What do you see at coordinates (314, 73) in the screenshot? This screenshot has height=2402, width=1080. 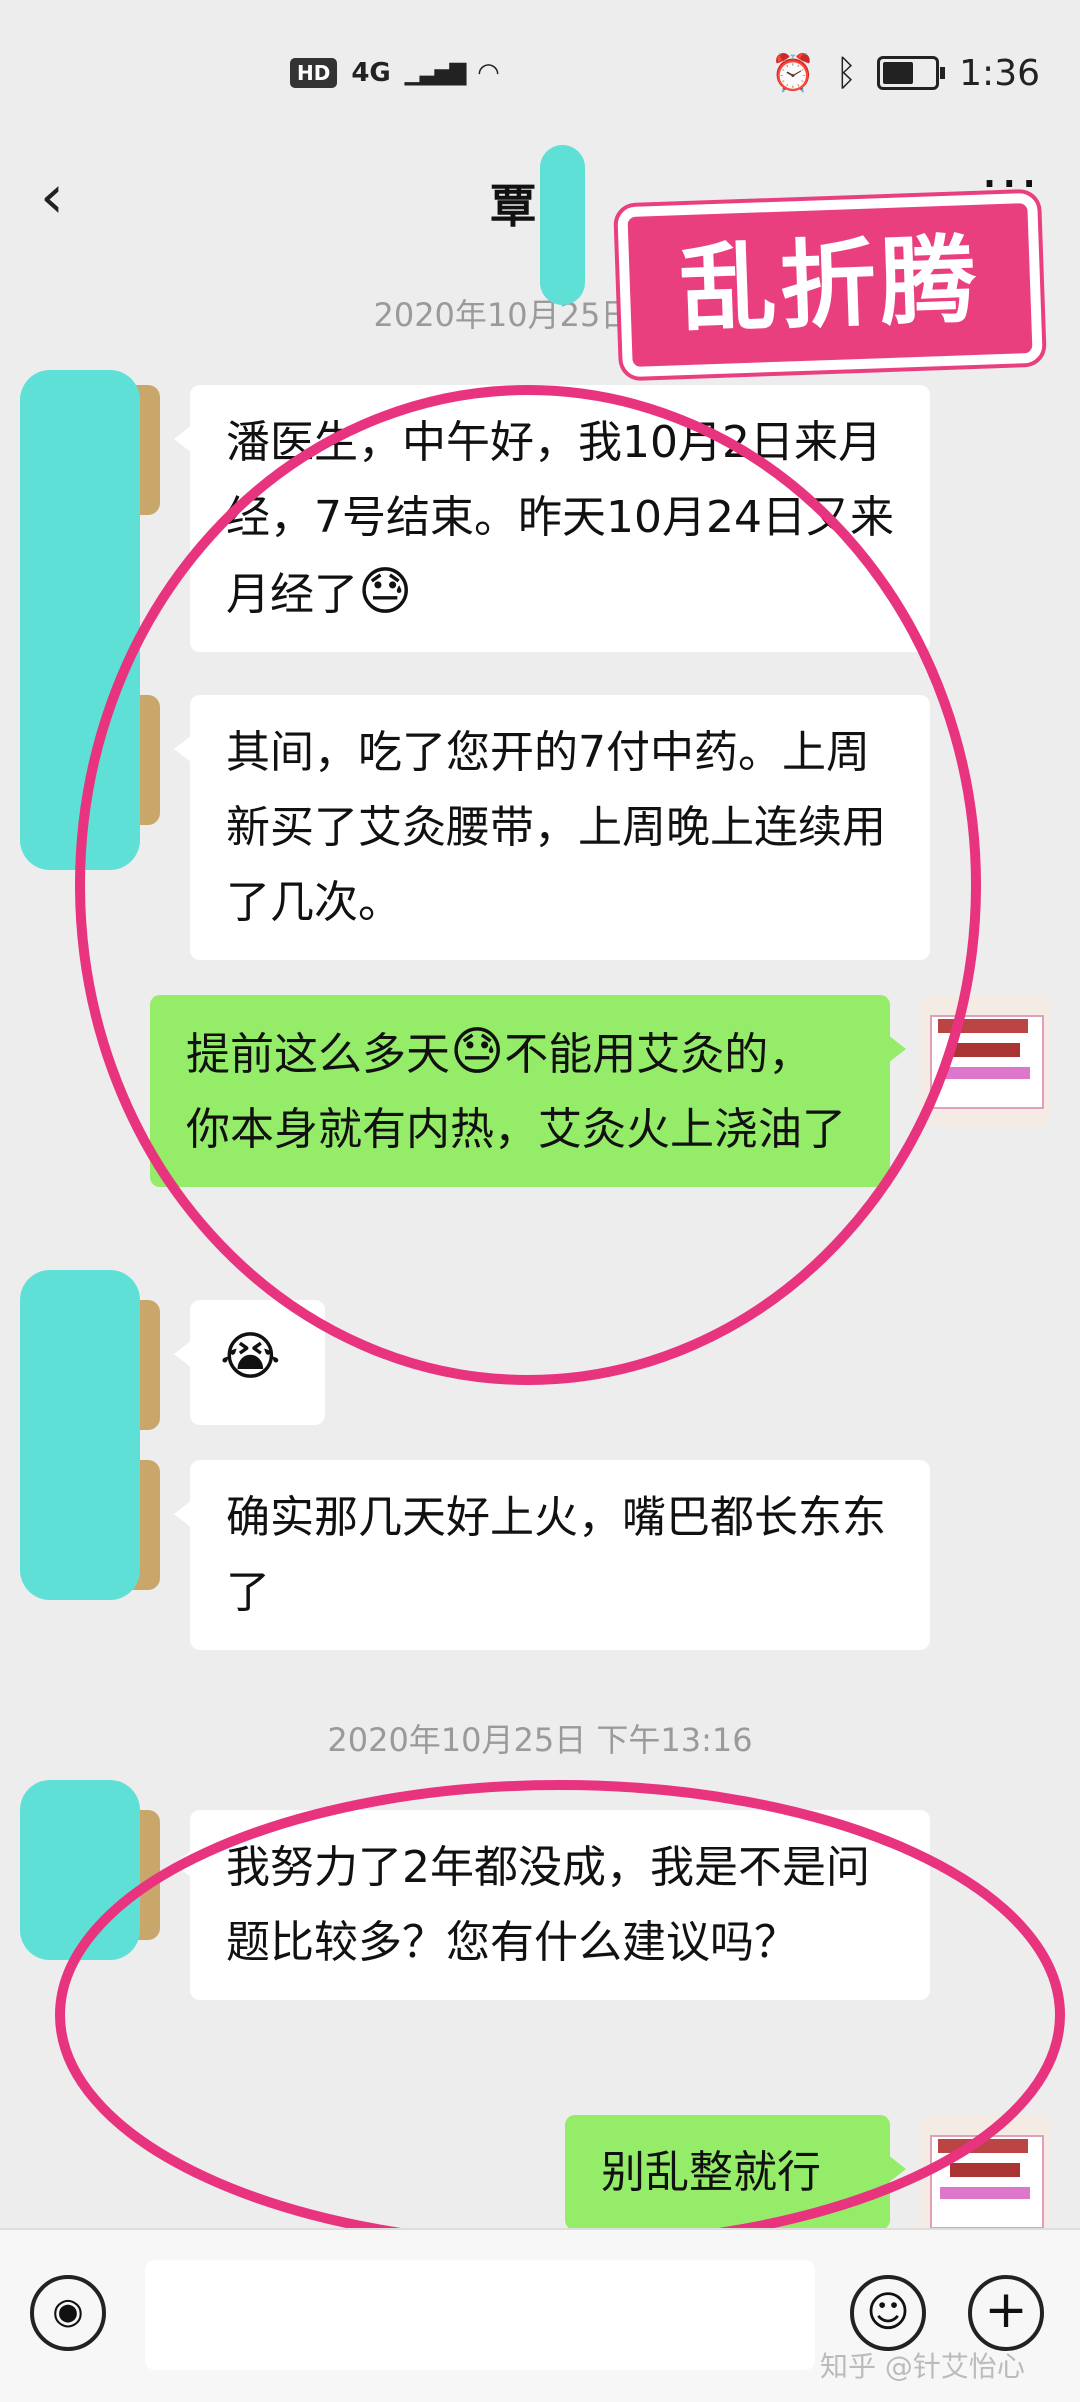 I see `hd-icon: HD` at bounding box center [314, 73].